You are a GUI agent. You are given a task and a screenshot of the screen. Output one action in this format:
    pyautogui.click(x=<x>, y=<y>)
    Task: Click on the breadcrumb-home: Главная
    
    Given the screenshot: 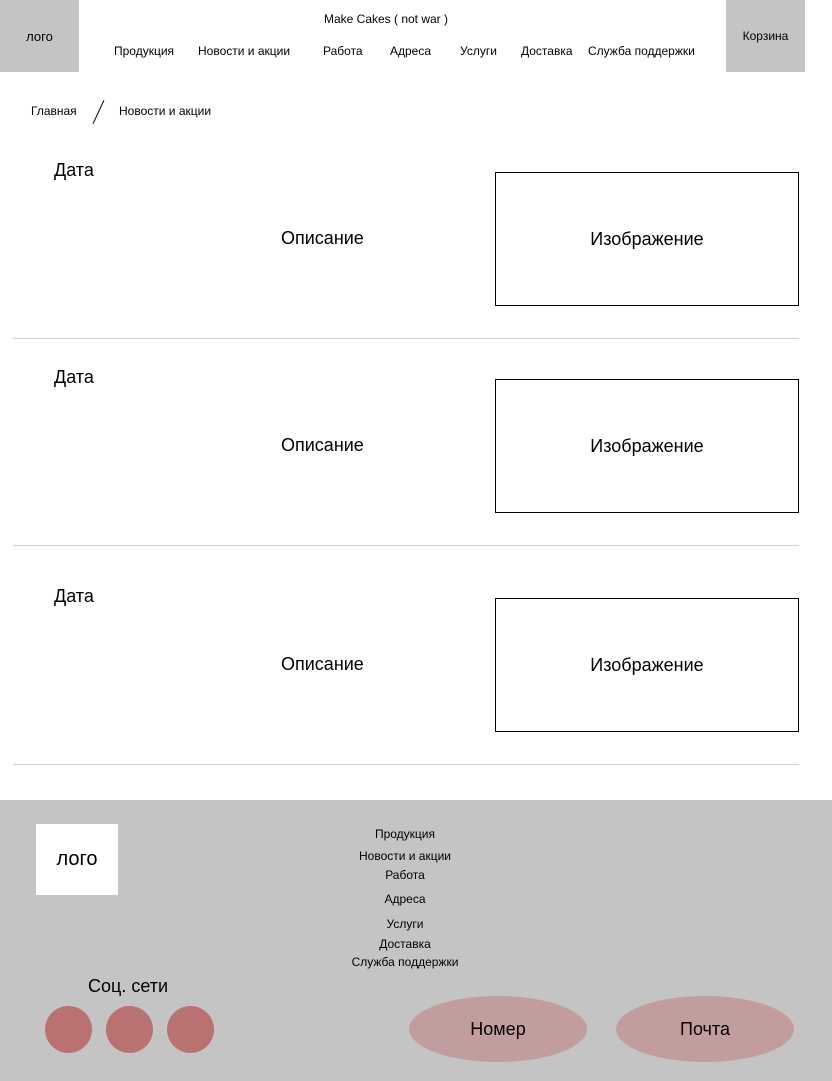 What is the action you would take?
    pyautogui.click(x=54, y=111)
    